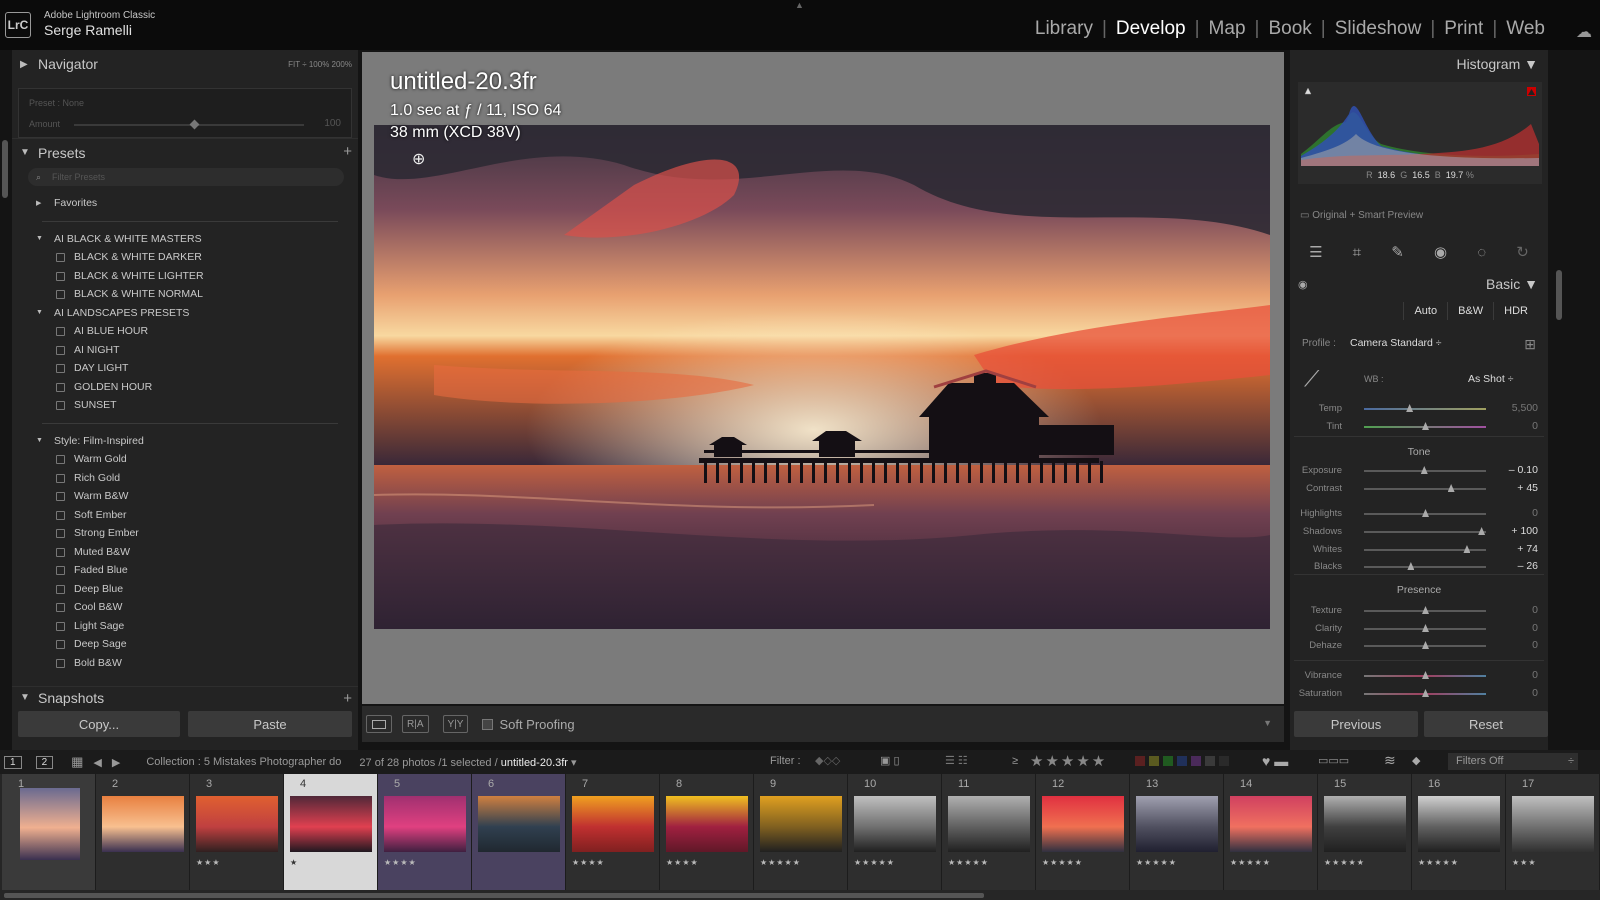 This screenshot has width=1600, height=900. I want to click on add-snapshot-icon: +, so click(347, 698).